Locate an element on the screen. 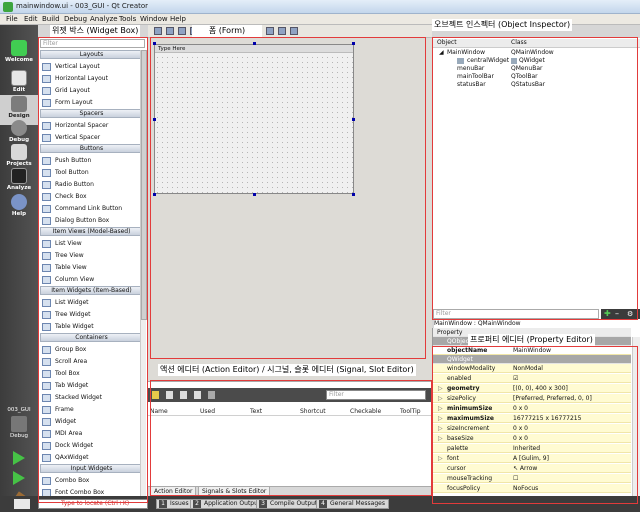  tab-label: Application Output is located at coordinates (232, 503).